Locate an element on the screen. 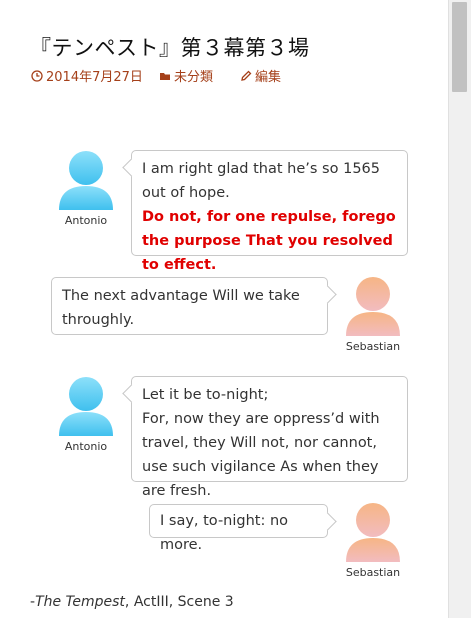 The image size is (471, 618). post-category-link: 未分類 is located at coordinates (186, 75).